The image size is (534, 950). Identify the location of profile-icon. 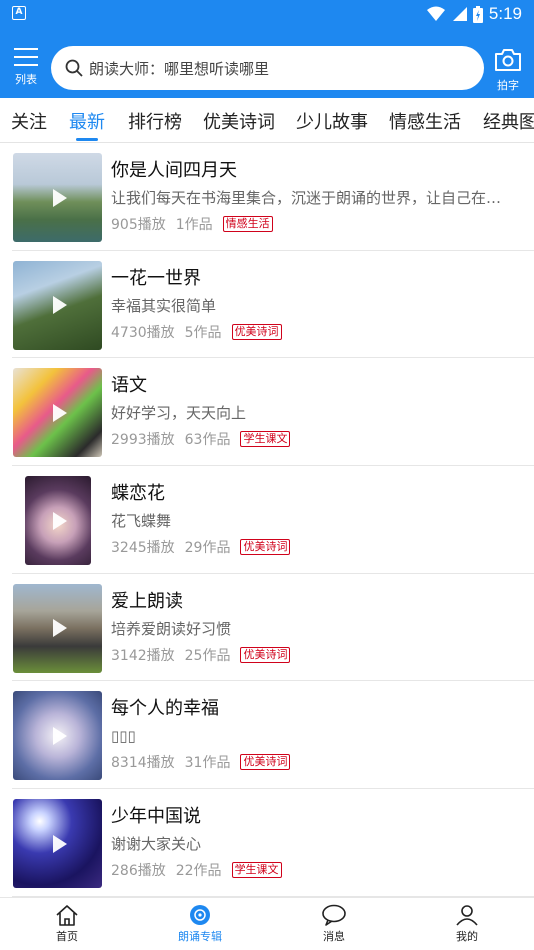
(467, 915).